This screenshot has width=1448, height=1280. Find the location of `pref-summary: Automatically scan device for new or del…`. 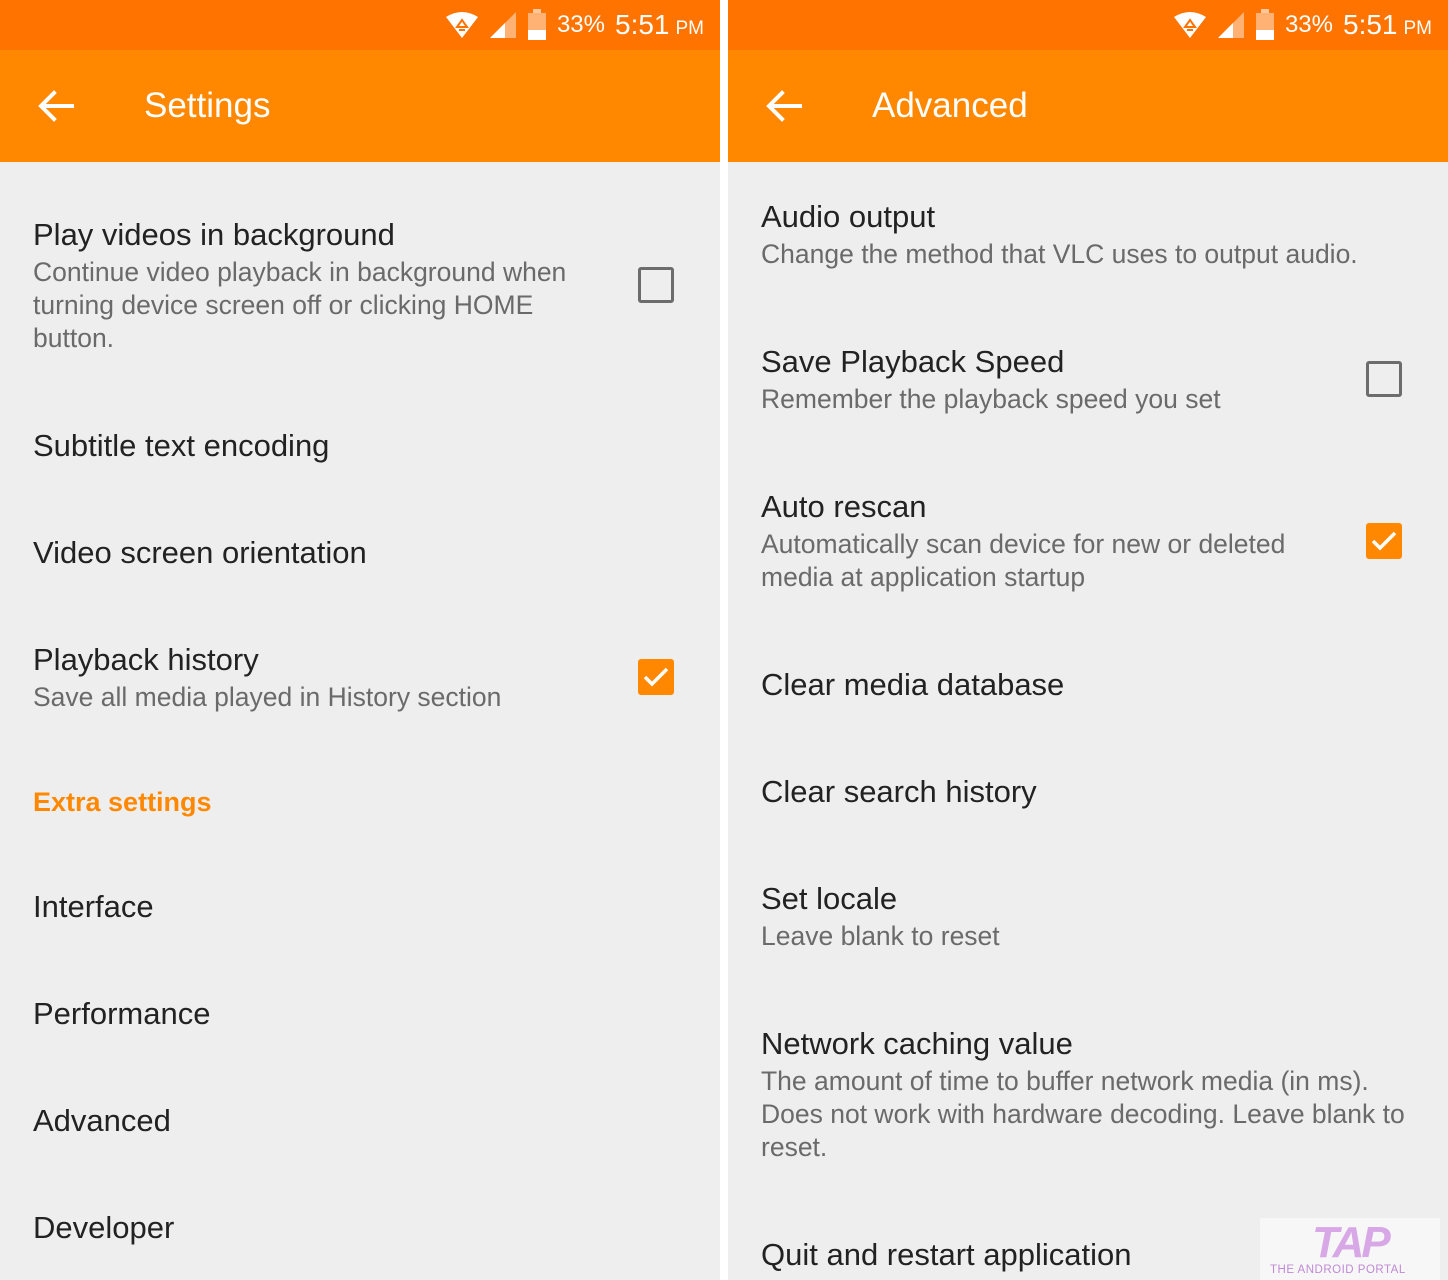

pref-summary: Automatically scan device for new or del… is located at coordinates (1023, 560).